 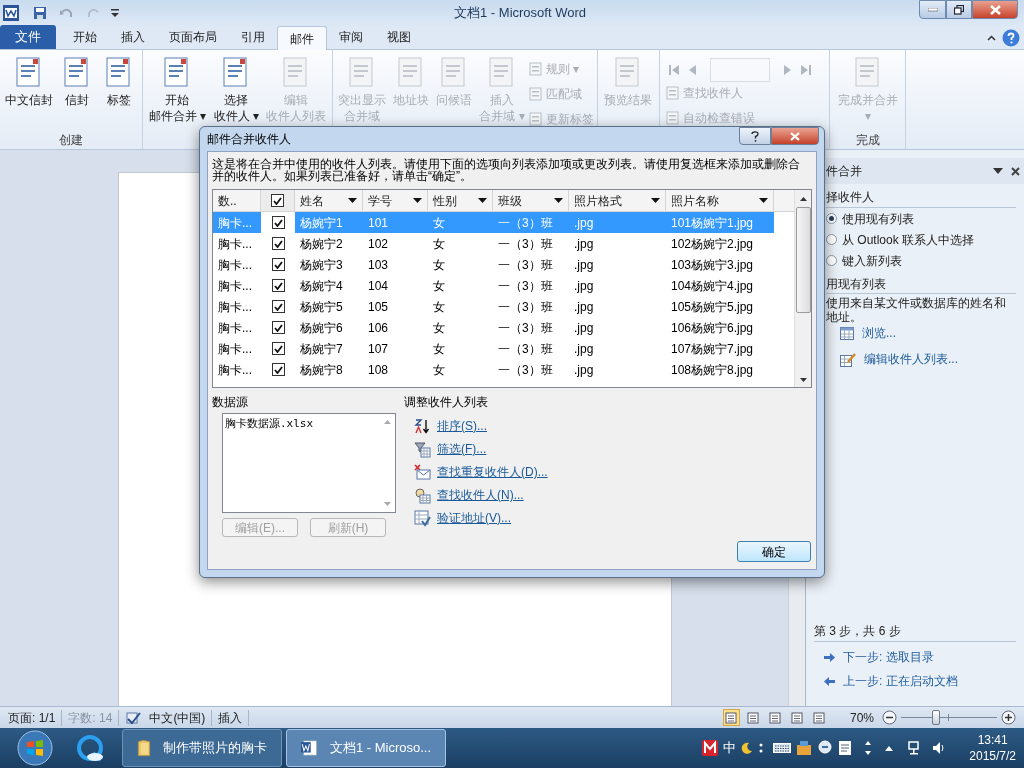 What do you see at coordinates (900, 681) in the screenshot?
I see `pane-link: 上一步: 正在启动文档` at bounding box center [900, 681].